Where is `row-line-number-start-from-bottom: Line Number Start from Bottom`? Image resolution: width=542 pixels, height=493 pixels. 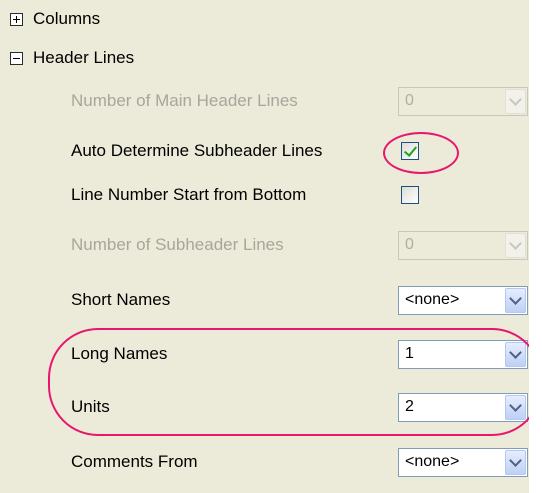
row-line-number-start-from-bottom: Line Number Start from Bottom is located at coordinates (271, 196).